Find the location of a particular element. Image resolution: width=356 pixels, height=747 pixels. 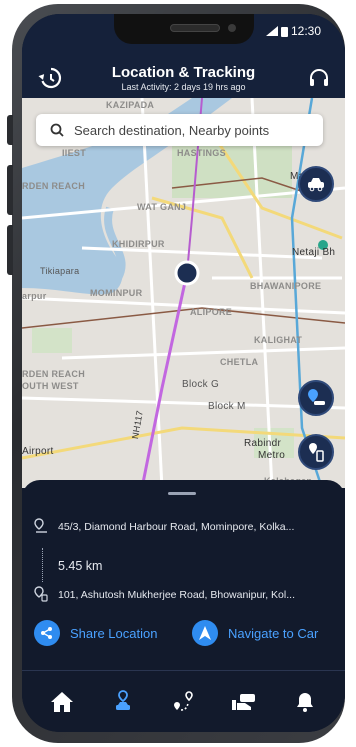

map-label: KAZIPADA is located at coordinates (130, 105).